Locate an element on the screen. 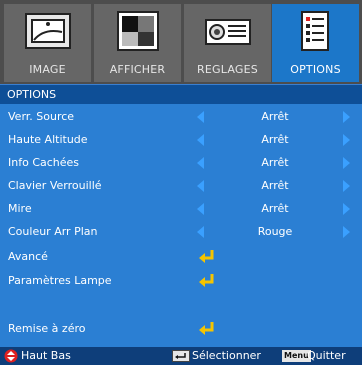 This screenshot has height=365, width=362. list-item-info-cachees: Info Cachées Arrêt is located at coordinates (181, 163).